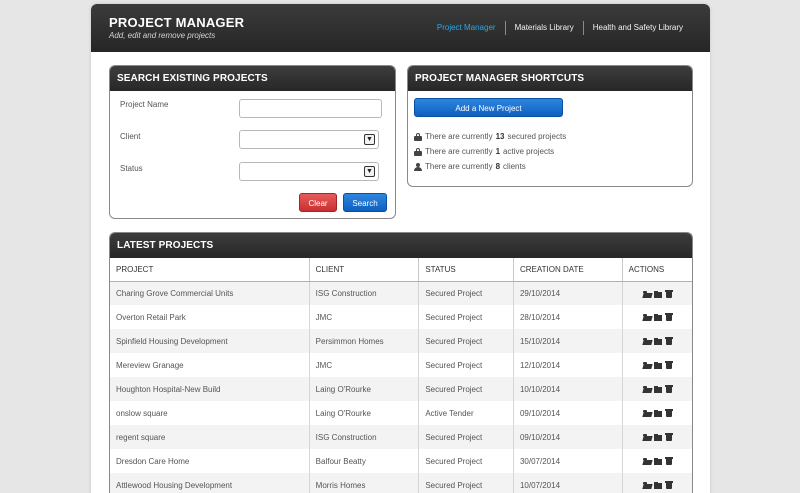 Image resolution: width=800 pixels, height=493 pixels. What do you see at coordinates (364, 270) in the screenshot?
I see `col-client: CLIENT` at bounding box center [364, 270].